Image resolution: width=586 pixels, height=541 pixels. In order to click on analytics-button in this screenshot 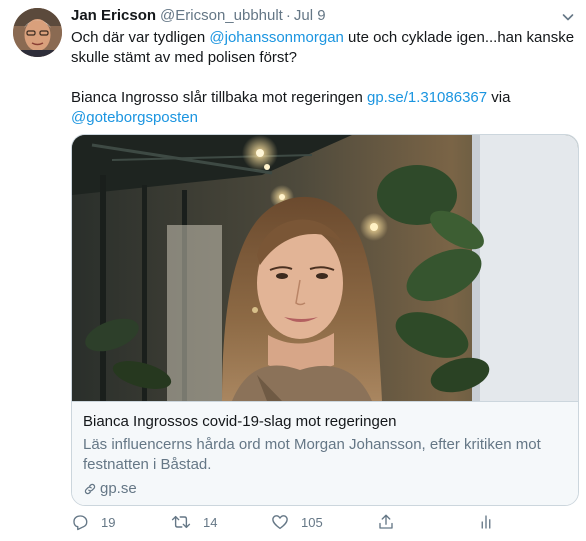, I will do `click(486, 522)`.